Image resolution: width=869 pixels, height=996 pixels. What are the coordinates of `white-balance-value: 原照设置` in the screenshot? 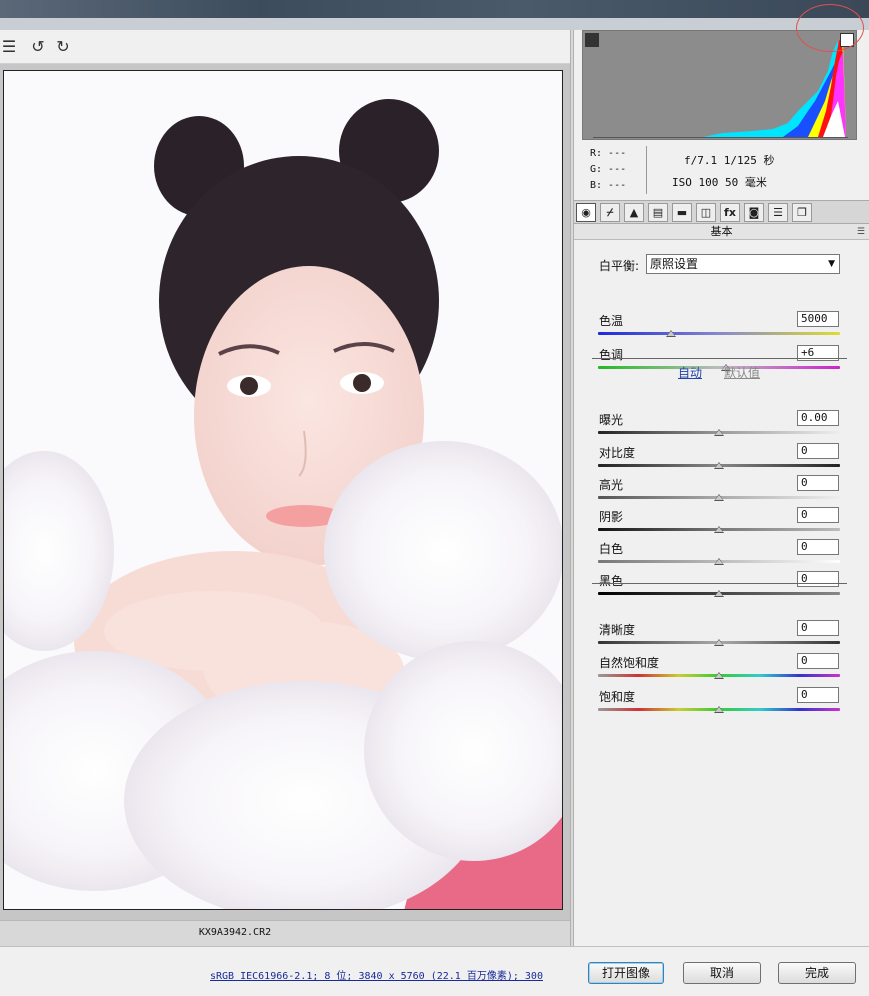 It's located at (674, 264).